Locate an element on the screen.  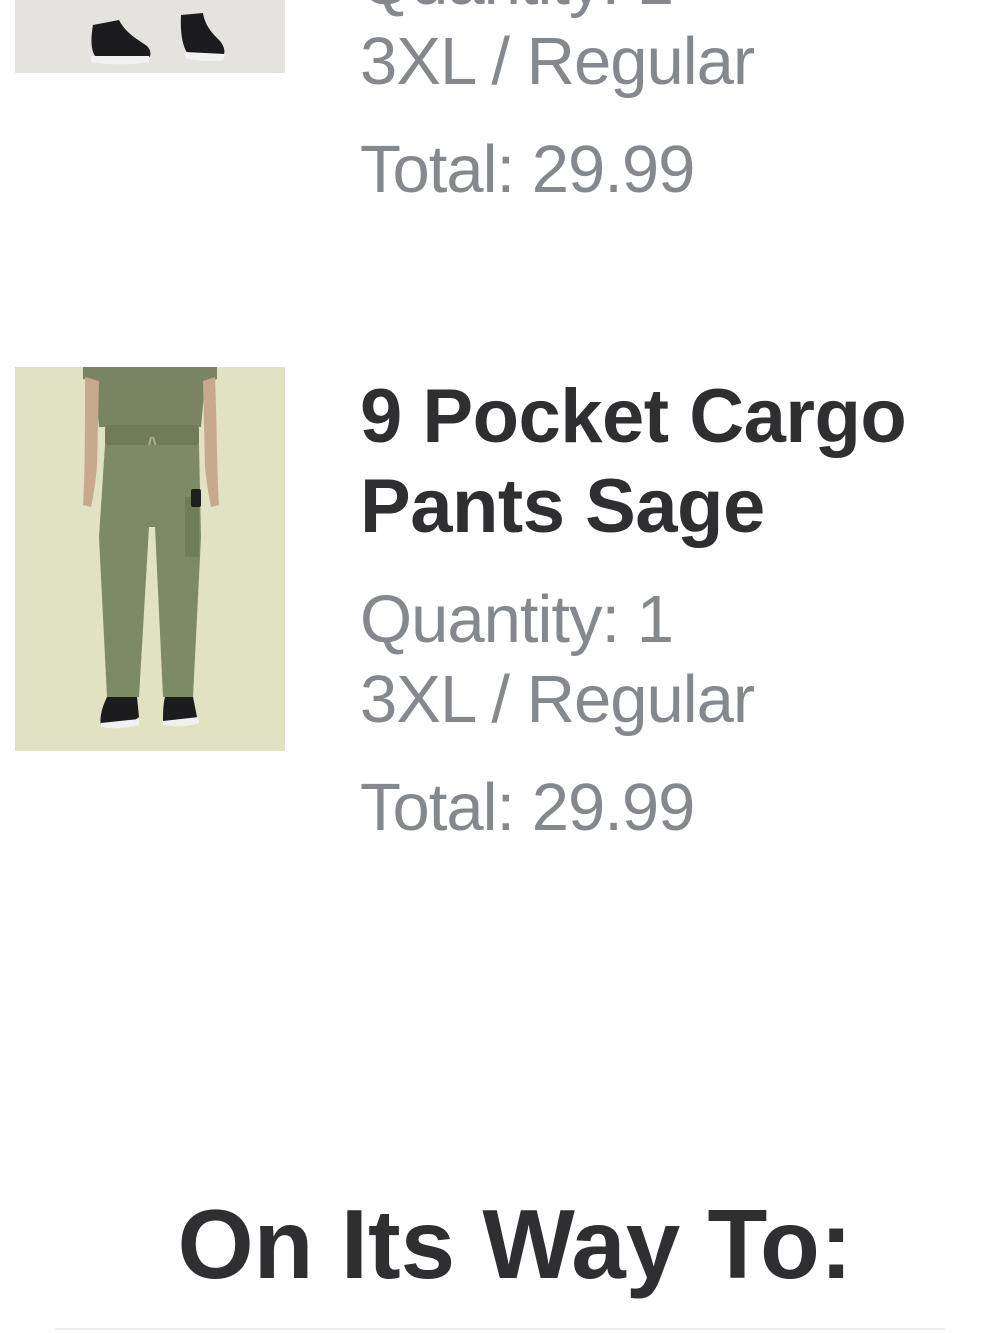
shipping-heading: On Its Way To: is located at coordinates (515, 1244).